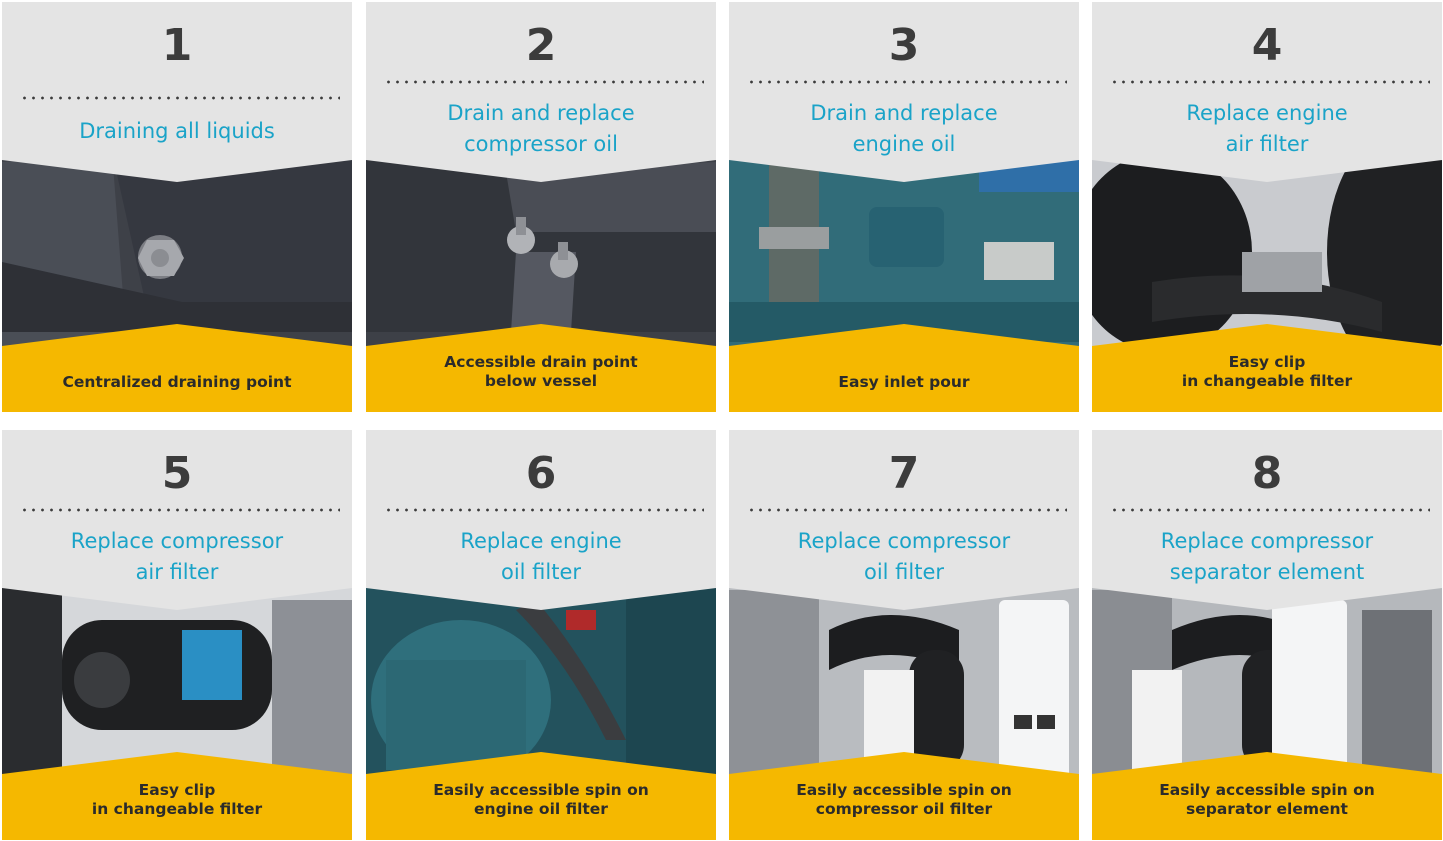 The height and width of the screenshot is (841, 1443). Describe the element at coordinates (1267, 473) in the screenshot. I see `step-number: 8` at that location.